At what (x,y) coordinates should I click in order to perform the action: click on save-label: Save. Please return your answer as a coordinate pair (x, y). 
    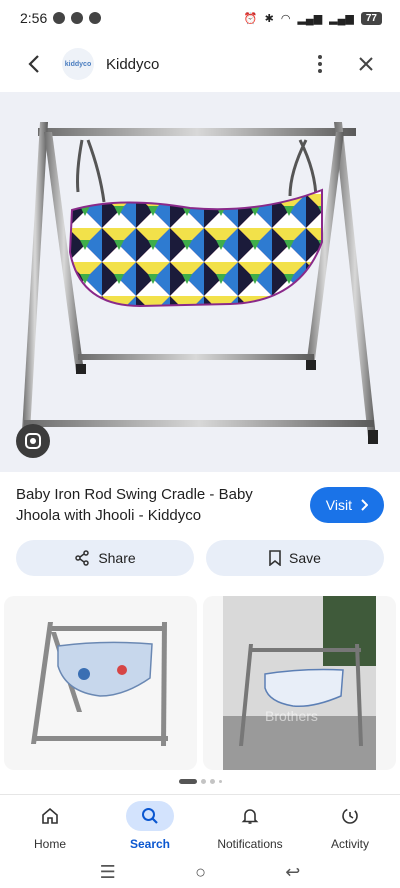
    Looking at the image, I should click on (305, 558).